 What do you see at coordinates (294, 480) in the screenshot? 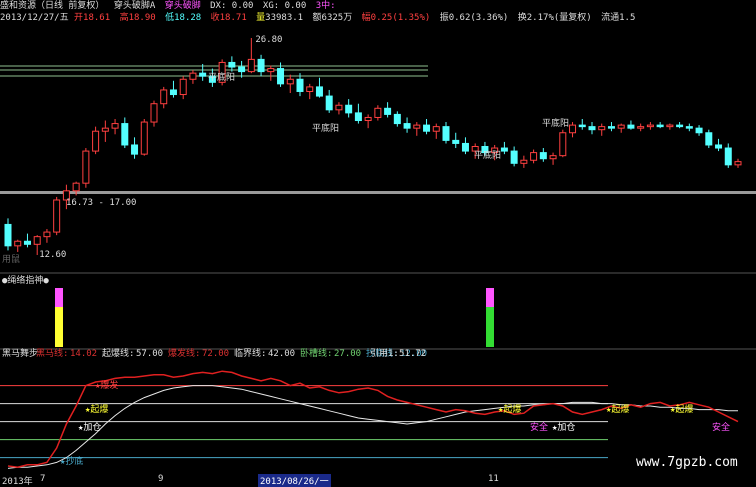
I see `axis-cursor-date: 2013/08/26/一` at bounding box center [294, 480].